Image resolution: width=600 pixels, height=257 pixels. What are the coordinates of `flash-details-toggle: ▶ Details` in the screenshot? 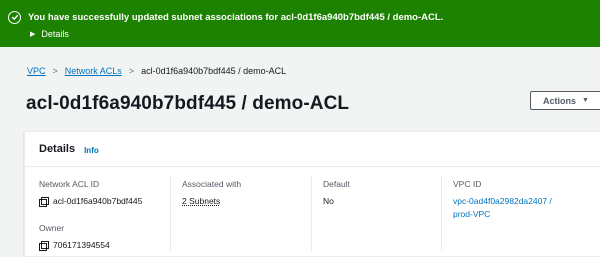 It's located at (315, 34).